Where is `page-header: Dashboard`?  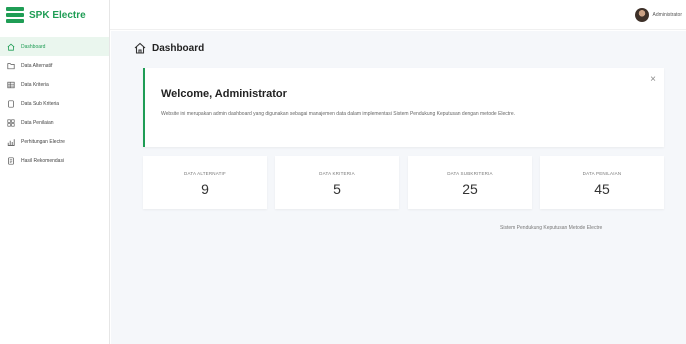
page-header: Dashboard is located at coordinates (168, 48).